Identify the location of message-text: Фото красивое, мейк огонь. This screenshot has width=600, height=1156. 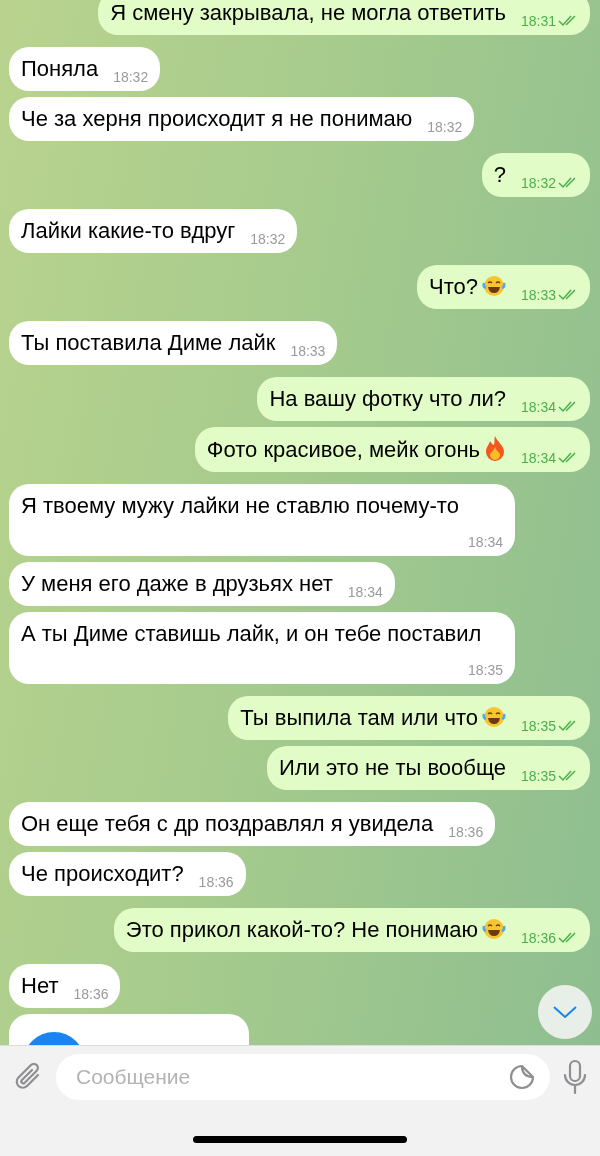
(343, 449).